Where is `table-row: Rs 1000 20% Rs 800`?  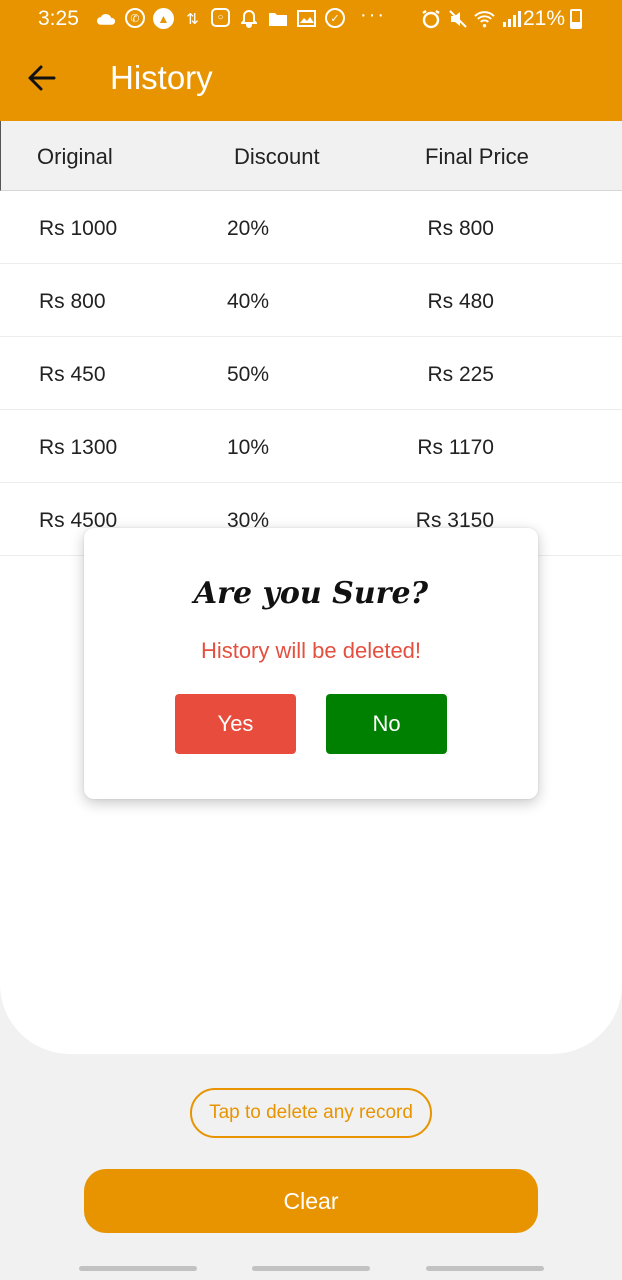 table-row: Rs 1000 20% Rs 800 is located at coordinates (311, 227).